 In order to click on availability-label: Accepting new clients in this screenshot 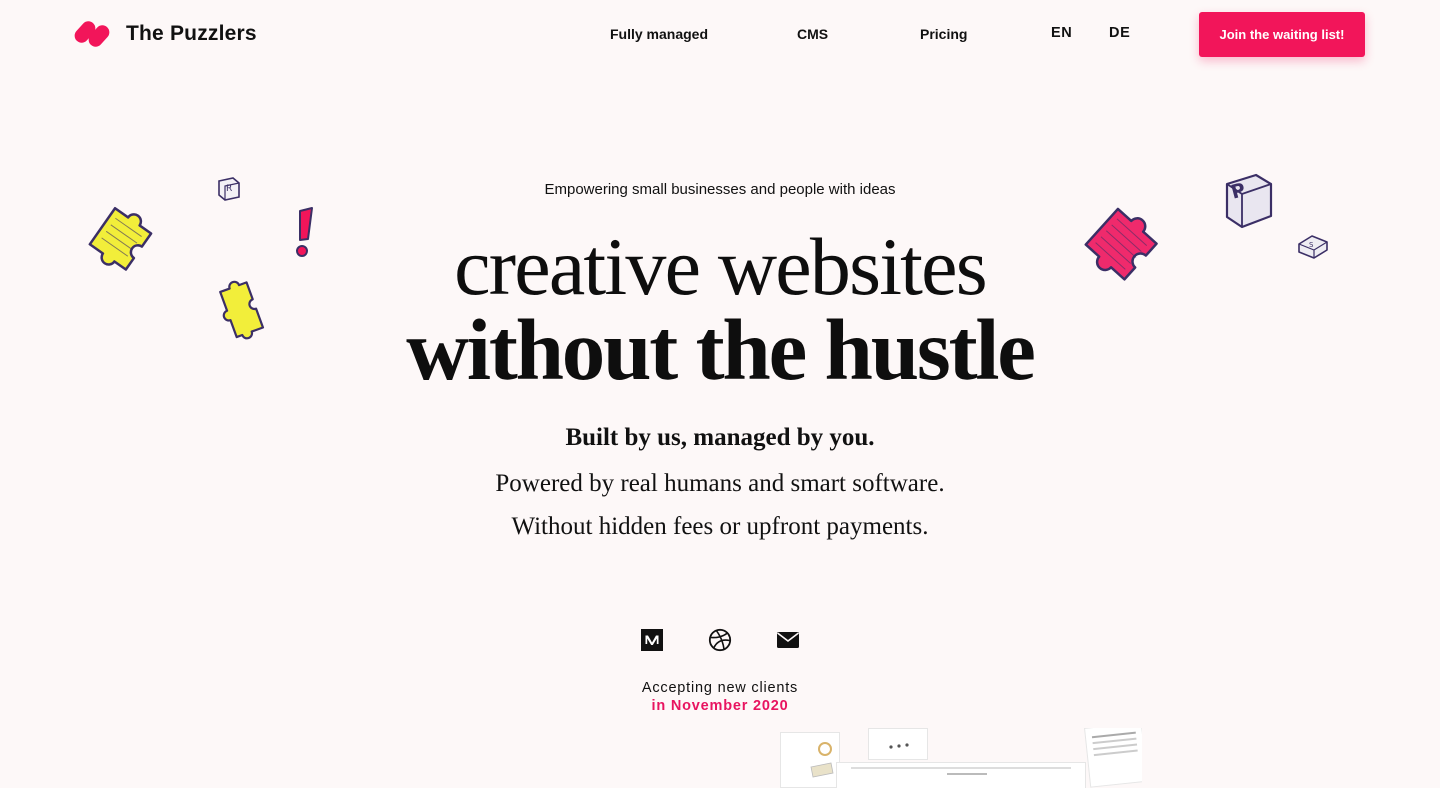, I will do `click(720, 688)`.